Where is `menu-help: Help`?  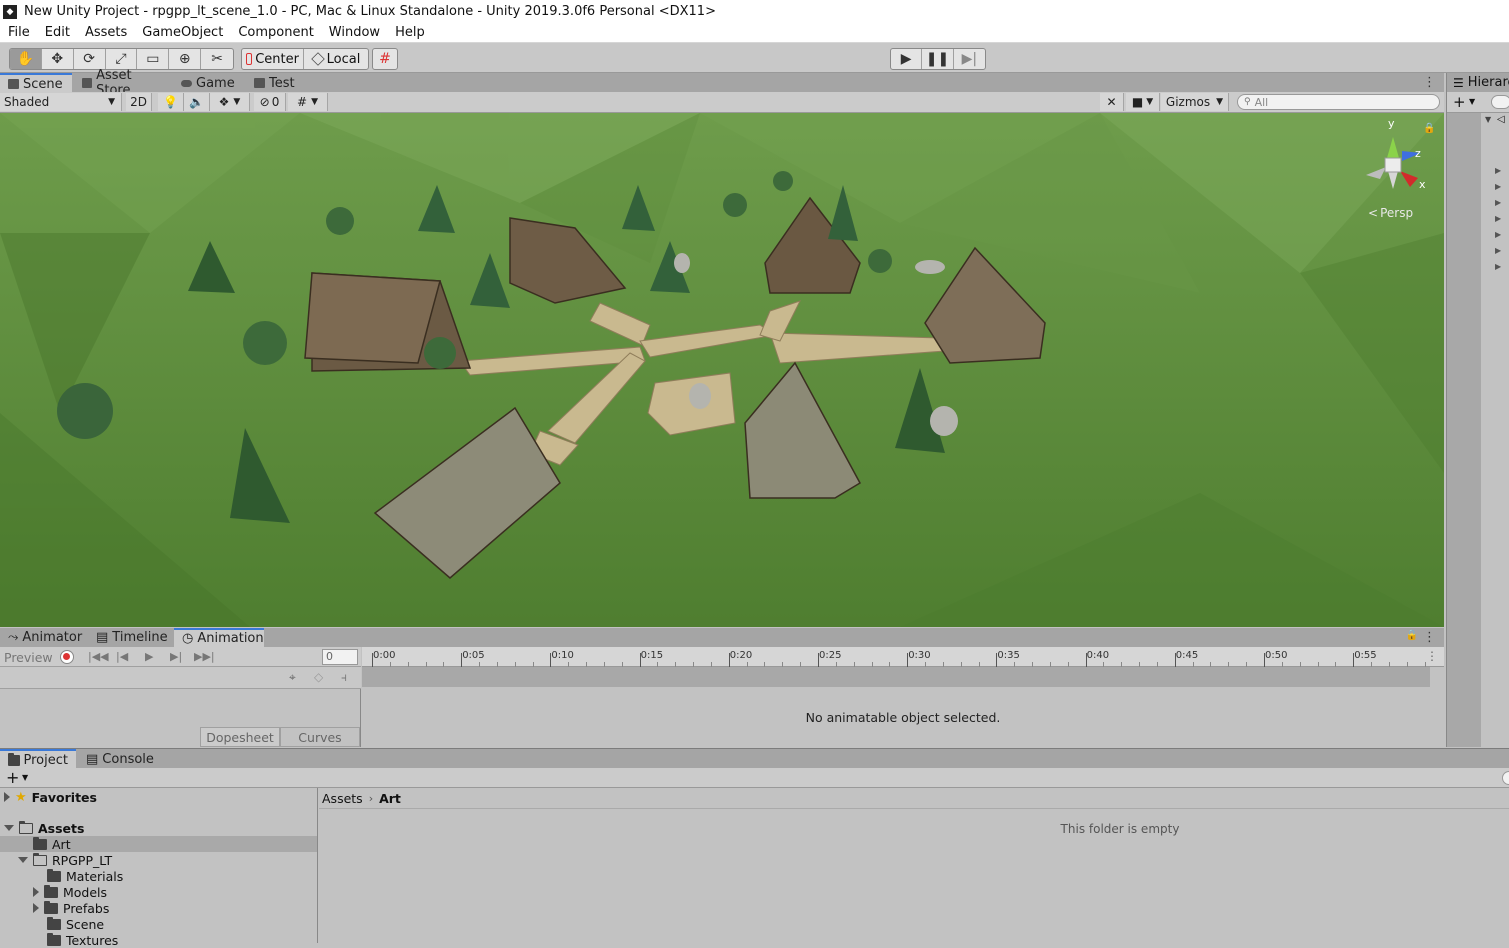
menu-help: Help is located at coordinates (409, 32).